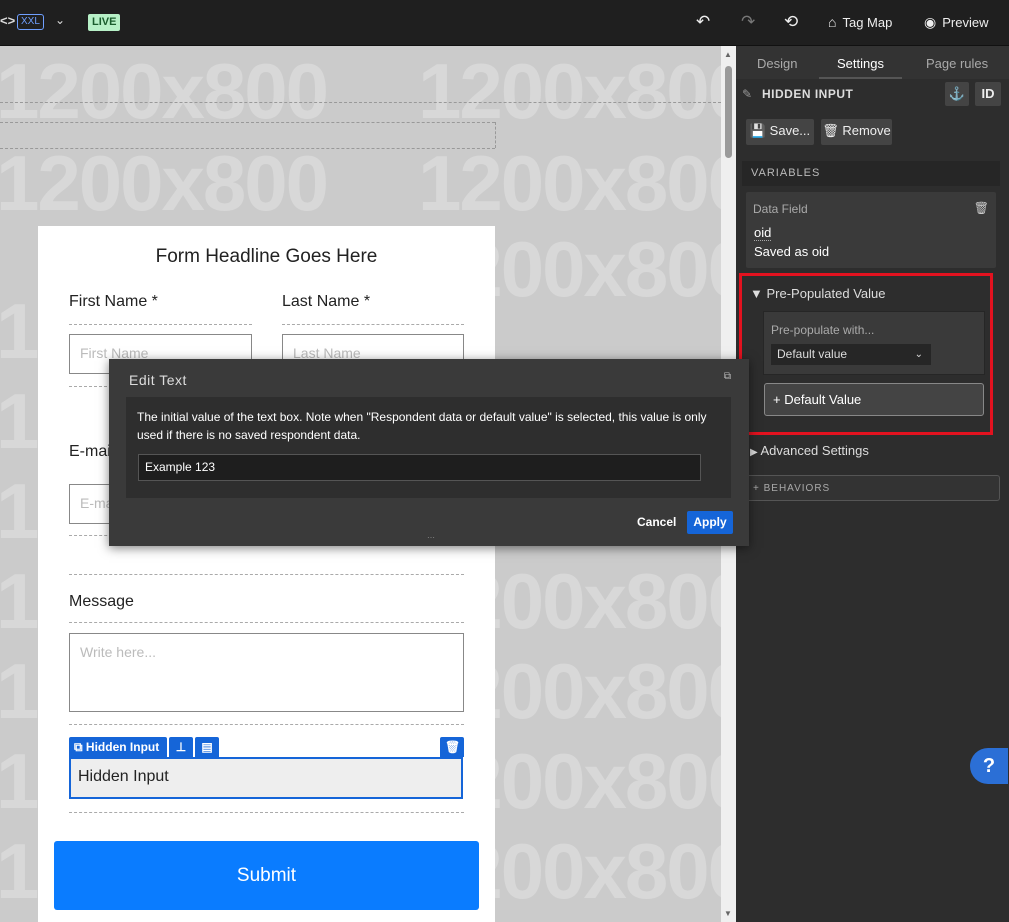 The width and height of the screenshot is (1009, 922). What do you see at coordinates (871, 230) in the screenshot?
I see `data-field-box: Data Field 🗑 oid Saved as oid` at bounding box center [871, 230].